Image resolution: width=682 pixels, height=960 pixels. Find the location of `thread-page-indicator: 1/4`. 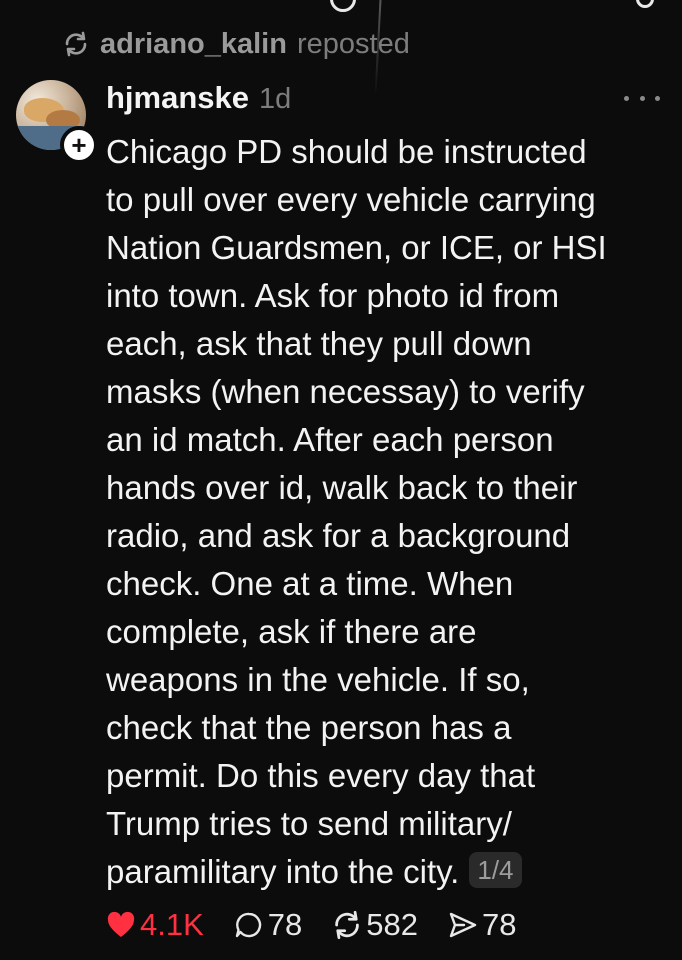

thread-page-indicator: 1/4 is located at coordinates (495, 870).